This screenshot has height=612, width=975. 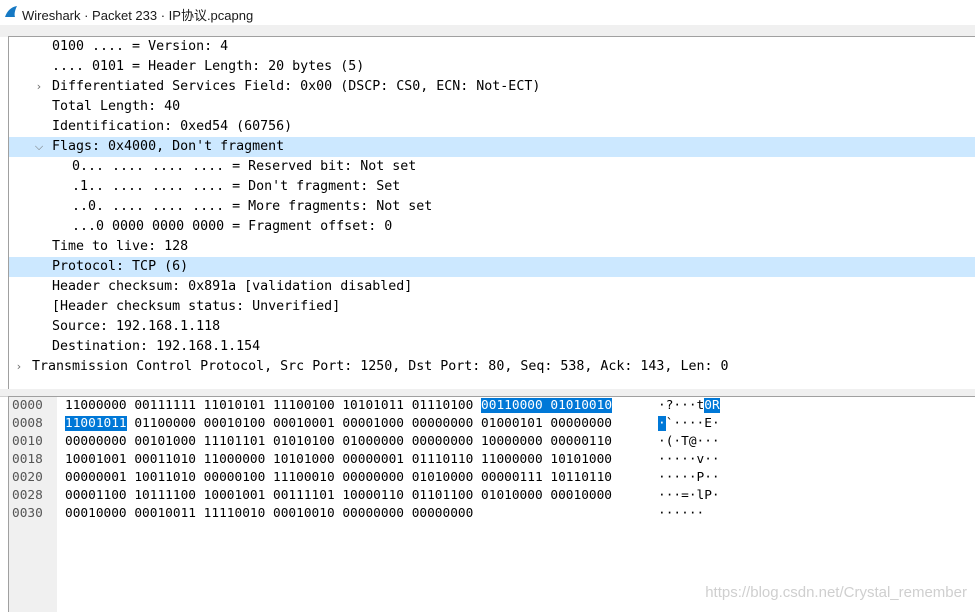 I want to click on tree-row-label: Time to live: 128, so click(x=120, y=246).